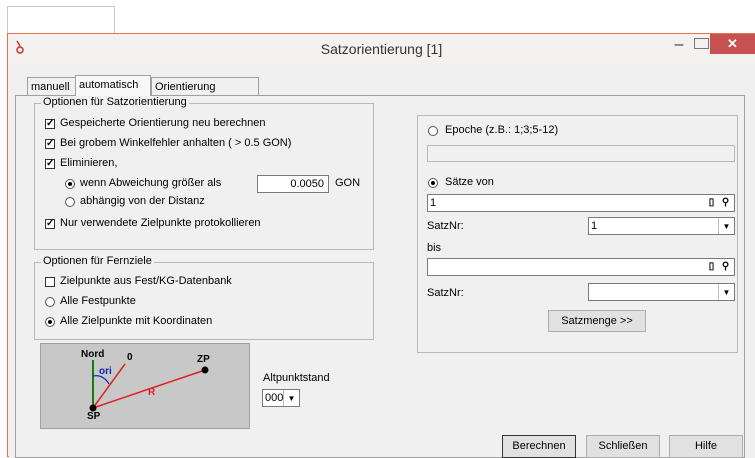  I want to click on epoch-input, so click(581, 153).